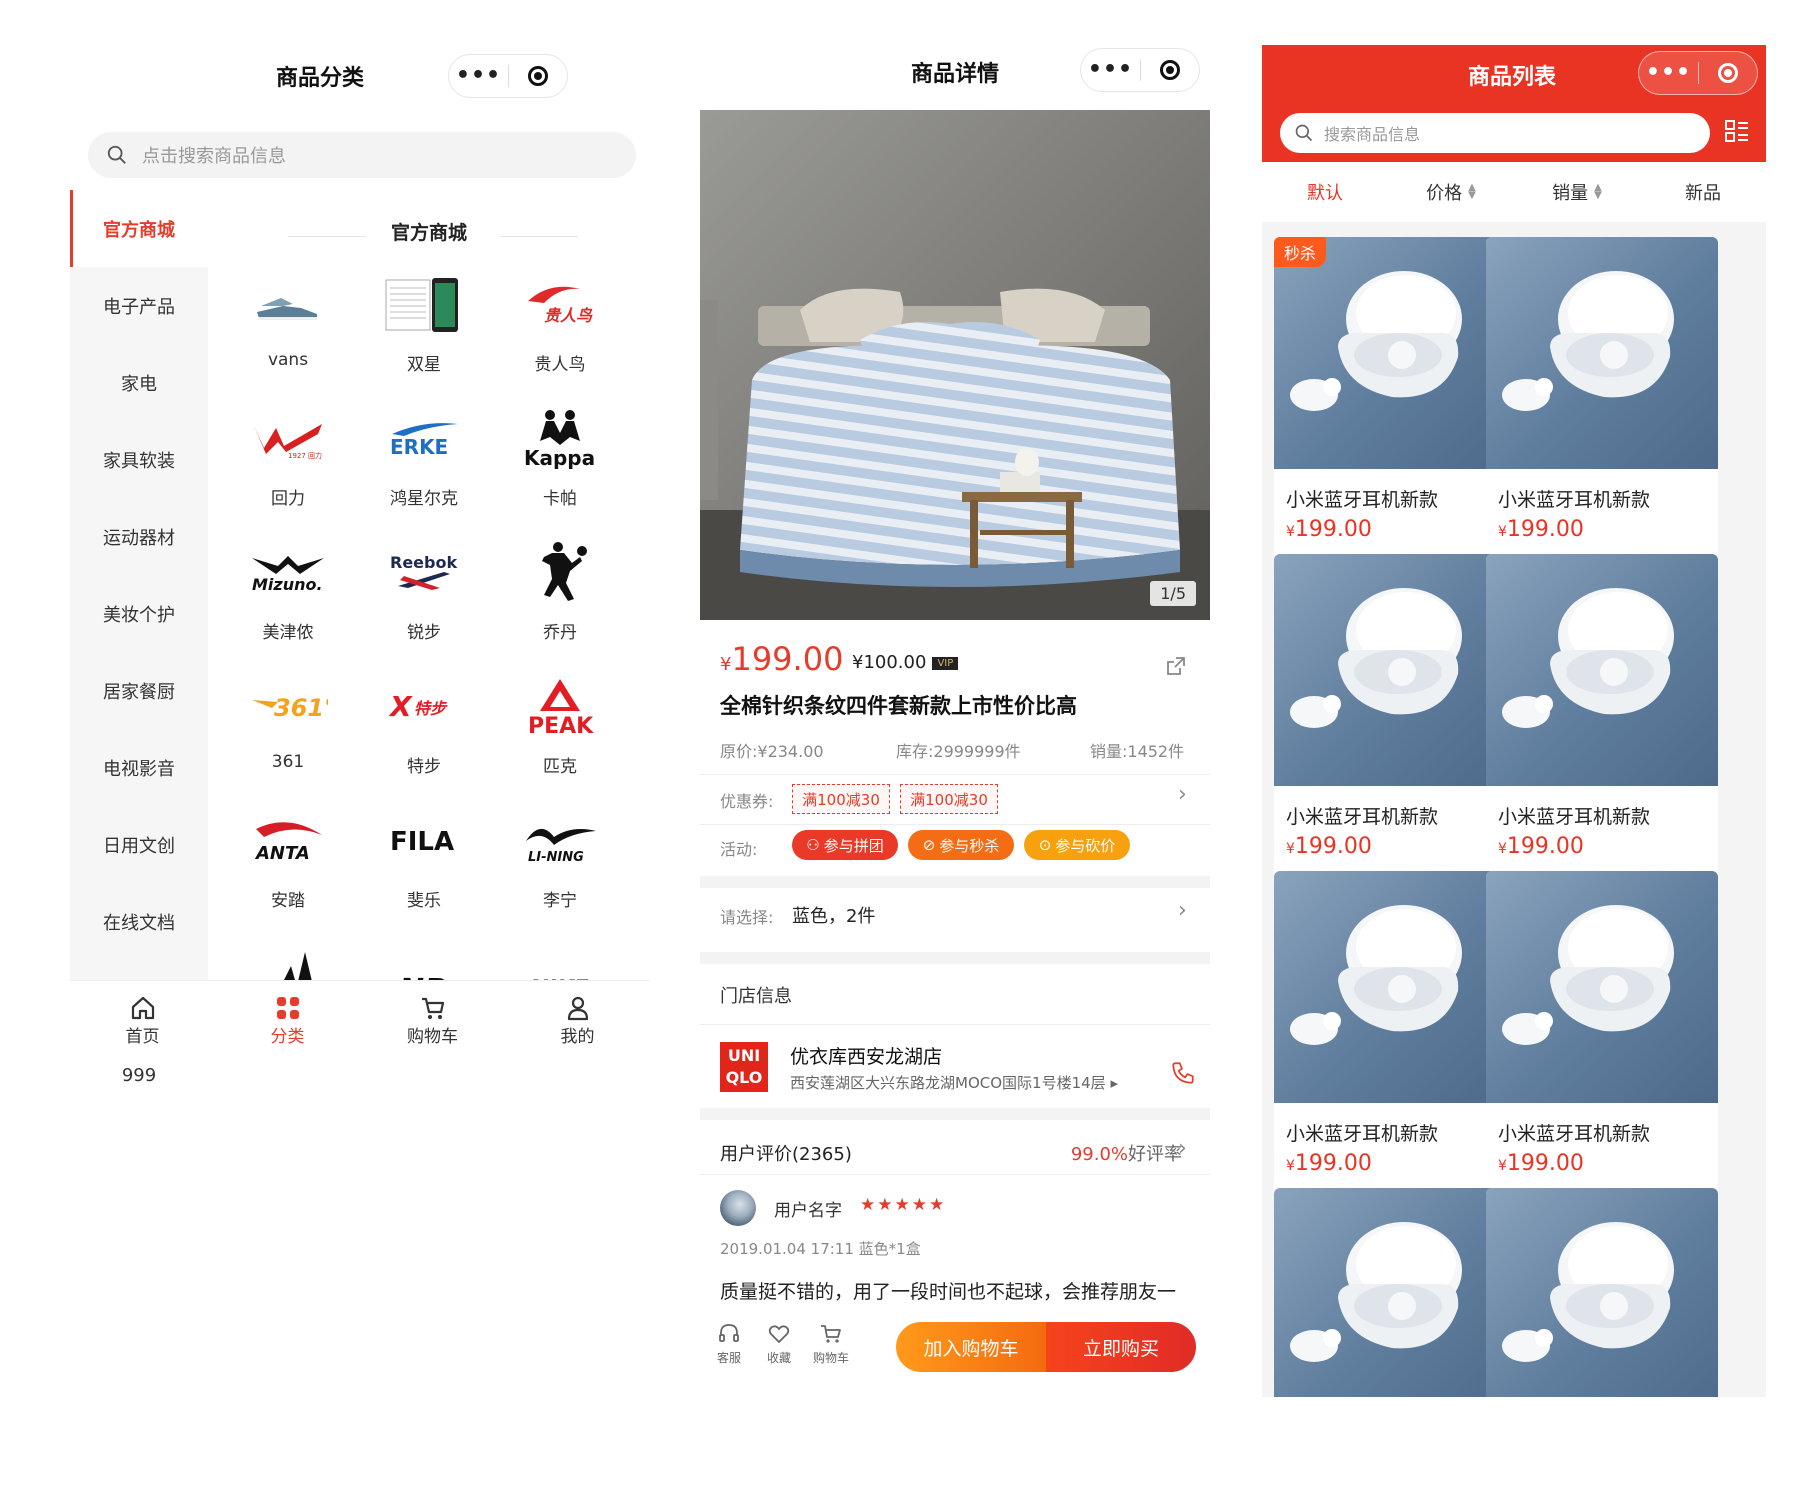 This screenshot has width=1800, height=1504. Describe the element at coordinates (139, 382) in the screenshot. I see `sidebar-item: 家电` at that location.